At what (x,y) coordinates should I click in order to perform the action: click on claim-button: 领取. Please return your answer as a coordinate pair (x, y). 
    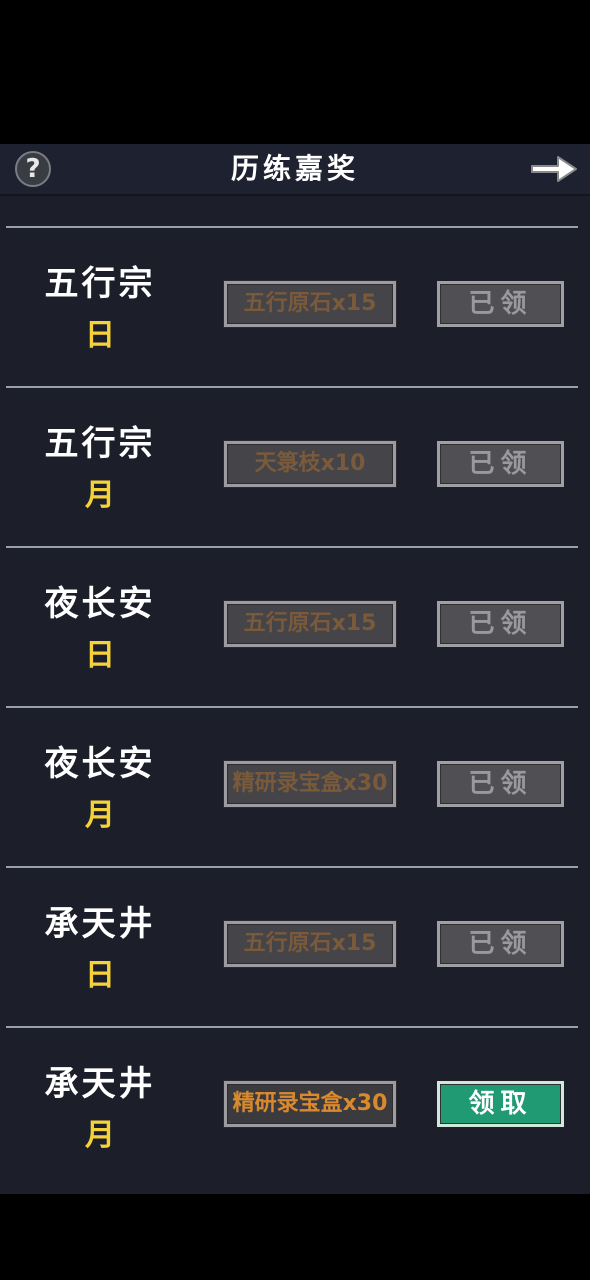
    Looking at the image, I should click on (500, 1104).